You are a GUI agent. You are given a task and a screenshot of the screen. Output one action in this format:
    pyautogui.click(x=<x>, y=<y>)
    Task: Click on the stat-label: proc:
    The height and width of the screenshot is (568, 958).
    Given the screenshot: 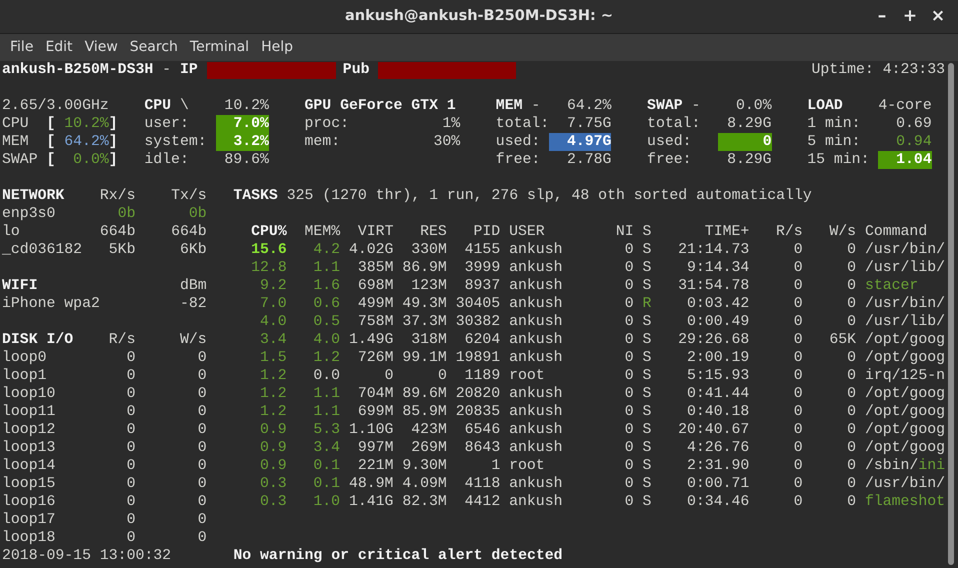 What is the action you would take?
    pyautogui.click(x=327, y=124)
    